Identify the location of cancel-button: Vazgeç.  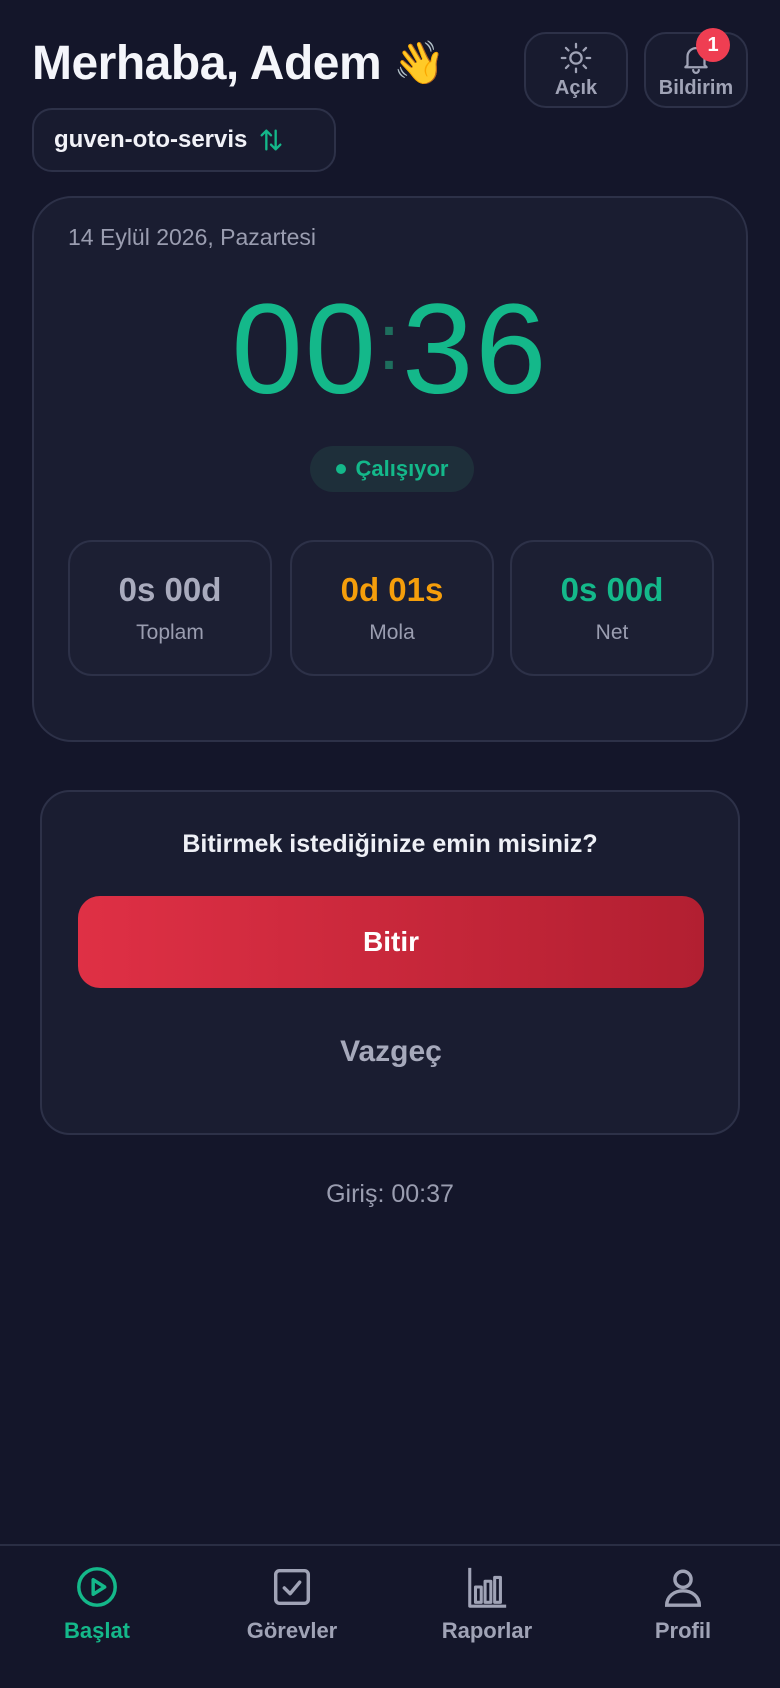
(391, 1052).